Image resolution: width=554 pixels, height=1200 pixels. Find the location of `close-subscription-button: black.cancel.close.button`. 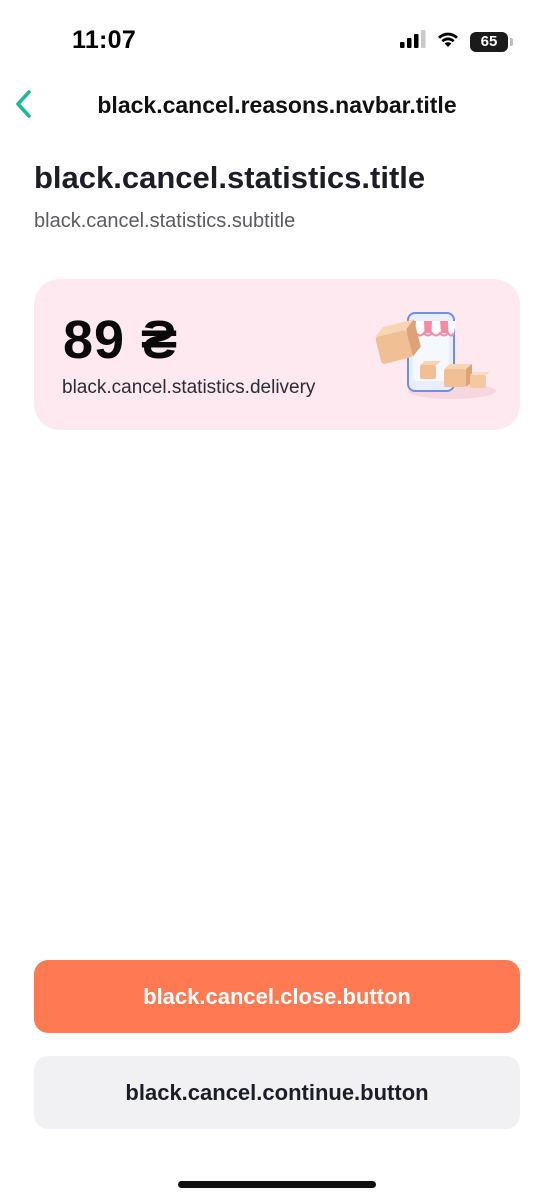

close-subscription-button: black.cancel.close.button is located at coordinates (277, 996).